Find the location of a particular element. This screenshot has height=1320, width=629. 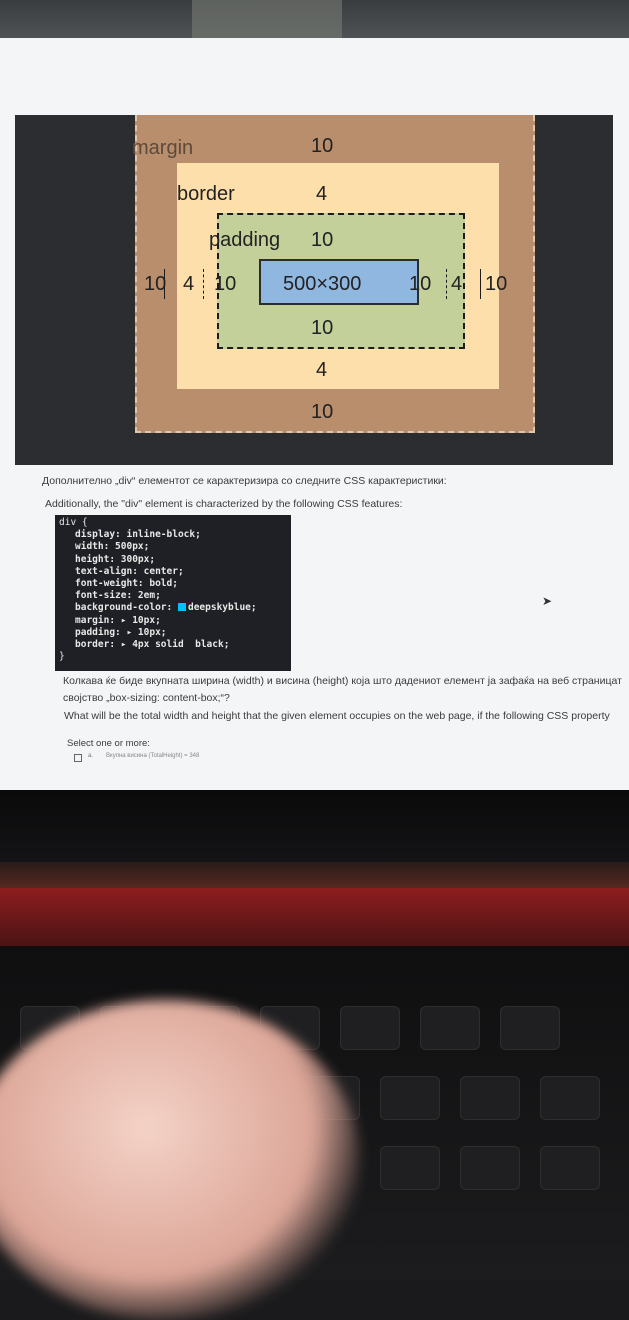

laptop-red-trim is located at coordinates (314, 917).